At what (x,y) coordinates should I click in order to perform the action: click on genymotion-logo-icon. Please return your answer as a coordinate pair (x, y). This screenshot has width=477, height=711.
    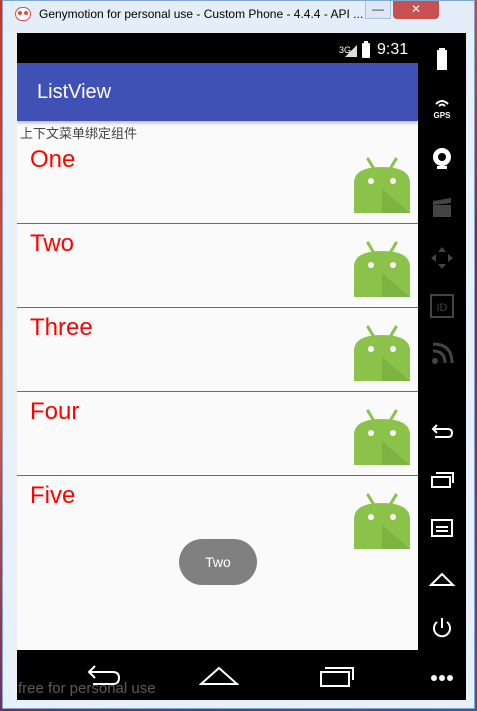
    Looking at the image, I should click on (23, 14).